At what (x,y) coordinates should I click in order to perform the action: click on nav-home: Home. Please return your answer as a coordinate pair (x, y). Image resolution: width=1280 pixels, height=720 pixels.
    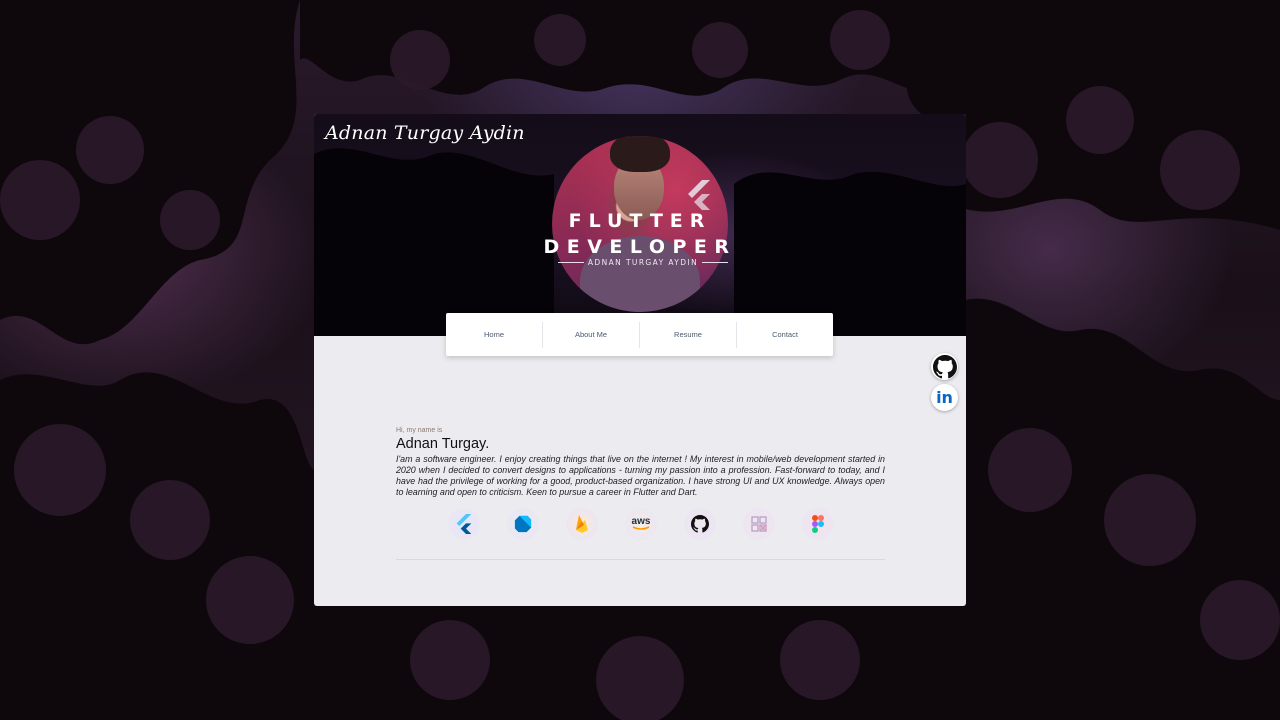
    Looking at the image, I should click on (494, 334).